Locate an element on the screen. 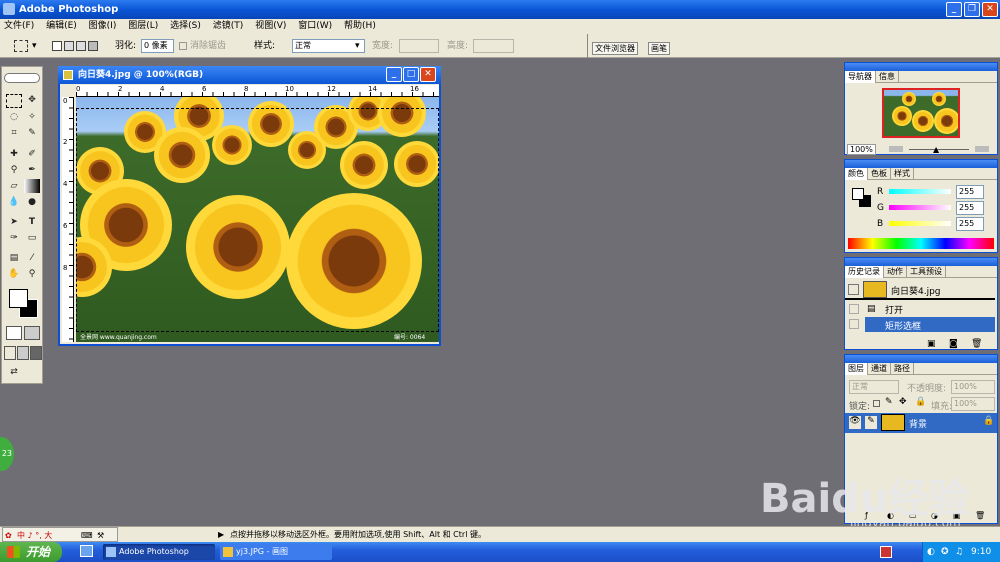 This screenshot has height=562, width=1000. tab-styles: 样式 is located at coordinates (902, 174).